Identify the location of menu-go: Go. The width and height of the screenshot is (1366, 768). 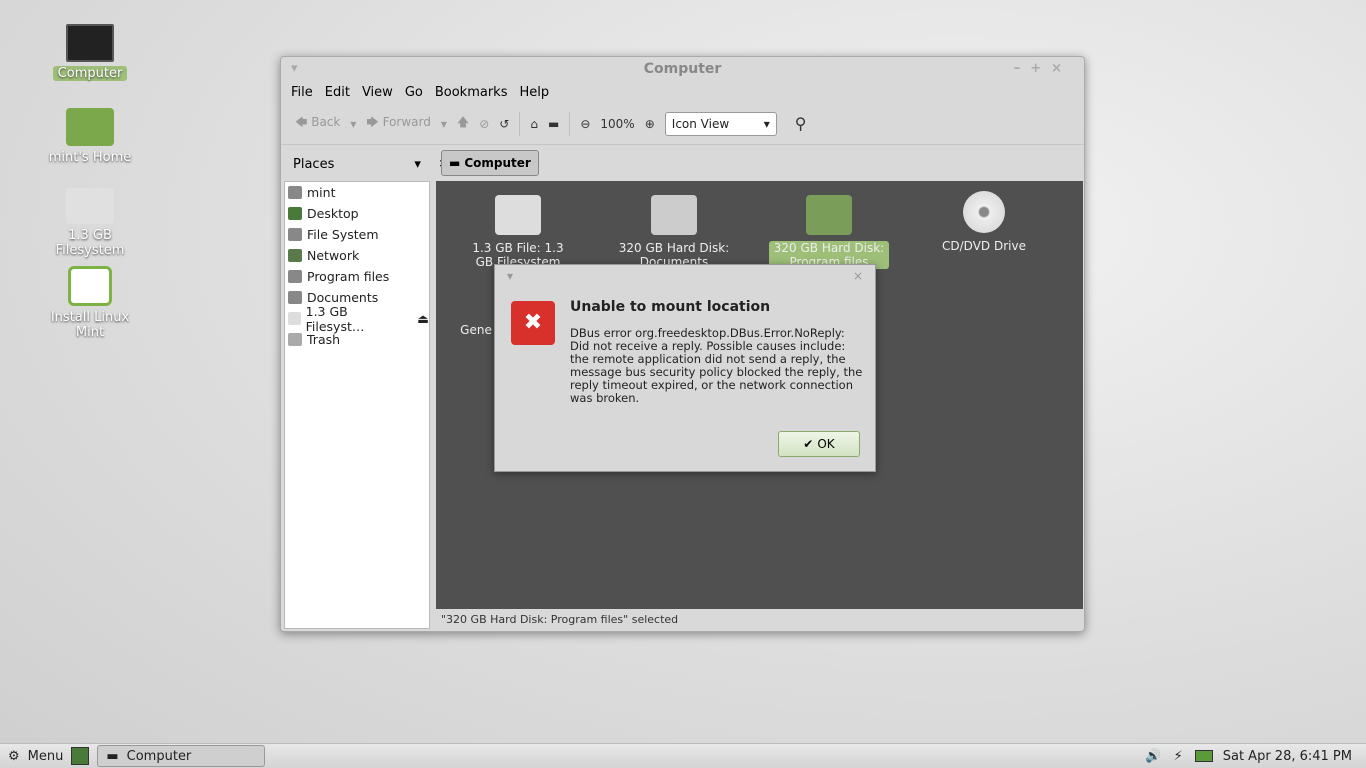
(414, 92).